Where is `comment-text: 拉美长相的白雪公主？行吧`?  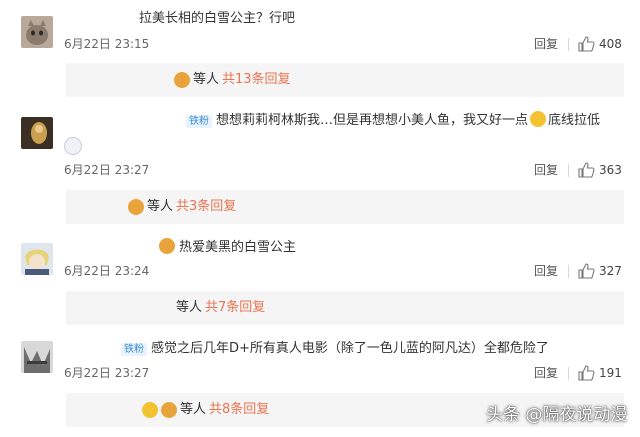
comment-text: 拉美长相的白雪公主？行吧 is located at coordinates (217, 18).